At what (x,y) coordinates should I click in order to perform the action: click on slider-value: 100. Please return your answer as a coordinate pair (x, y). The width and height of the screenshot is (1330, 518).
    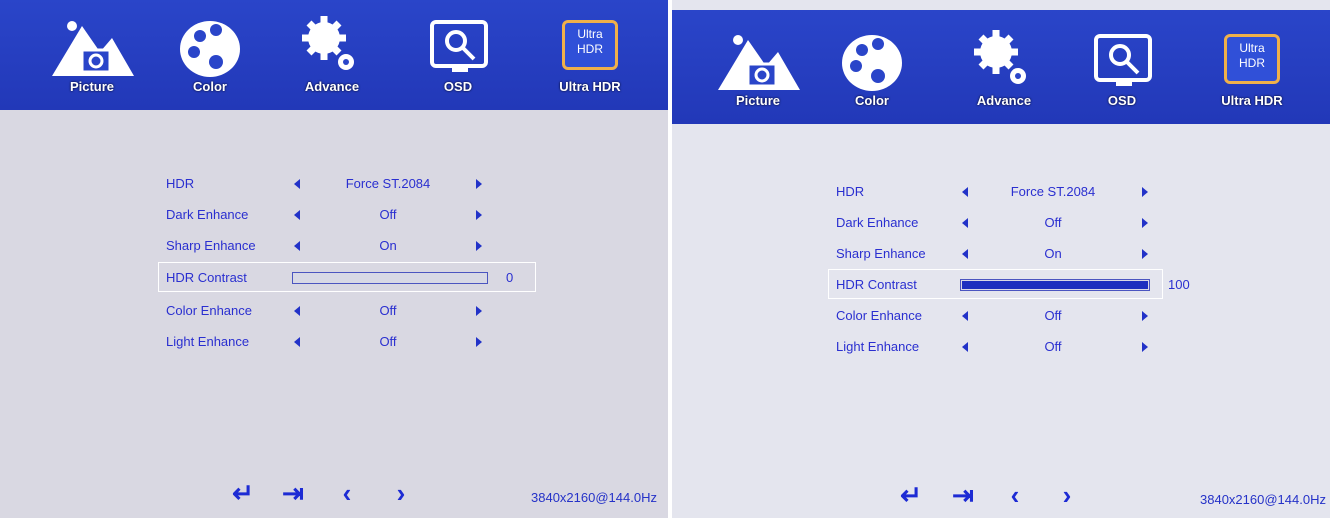
    Looking at the image, I should click on (1179, 284).